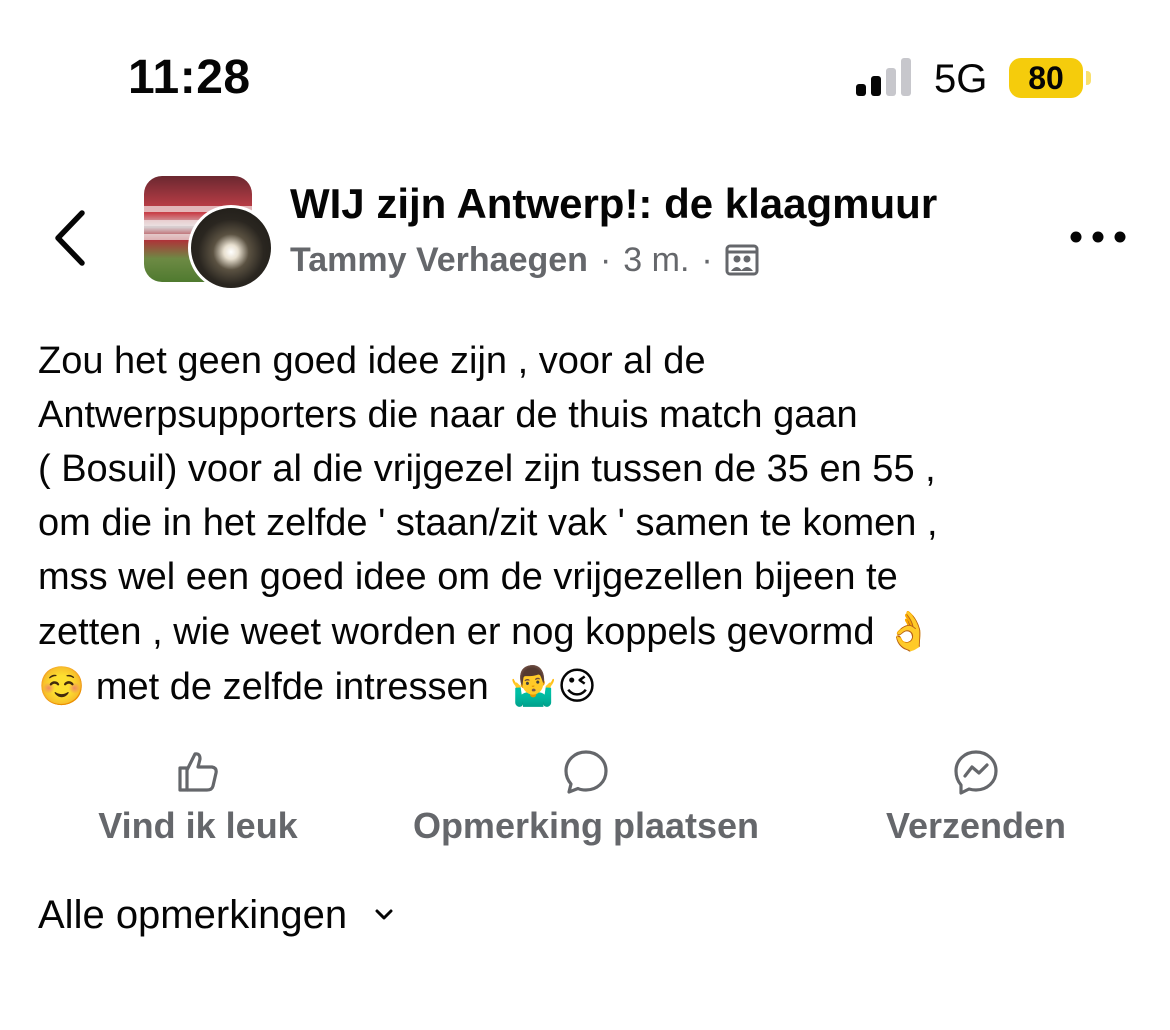 Image resolution: width=1170 pixels, height=1030 pixels. I want to click on more-horizontal-icon, so click(1098, 237).